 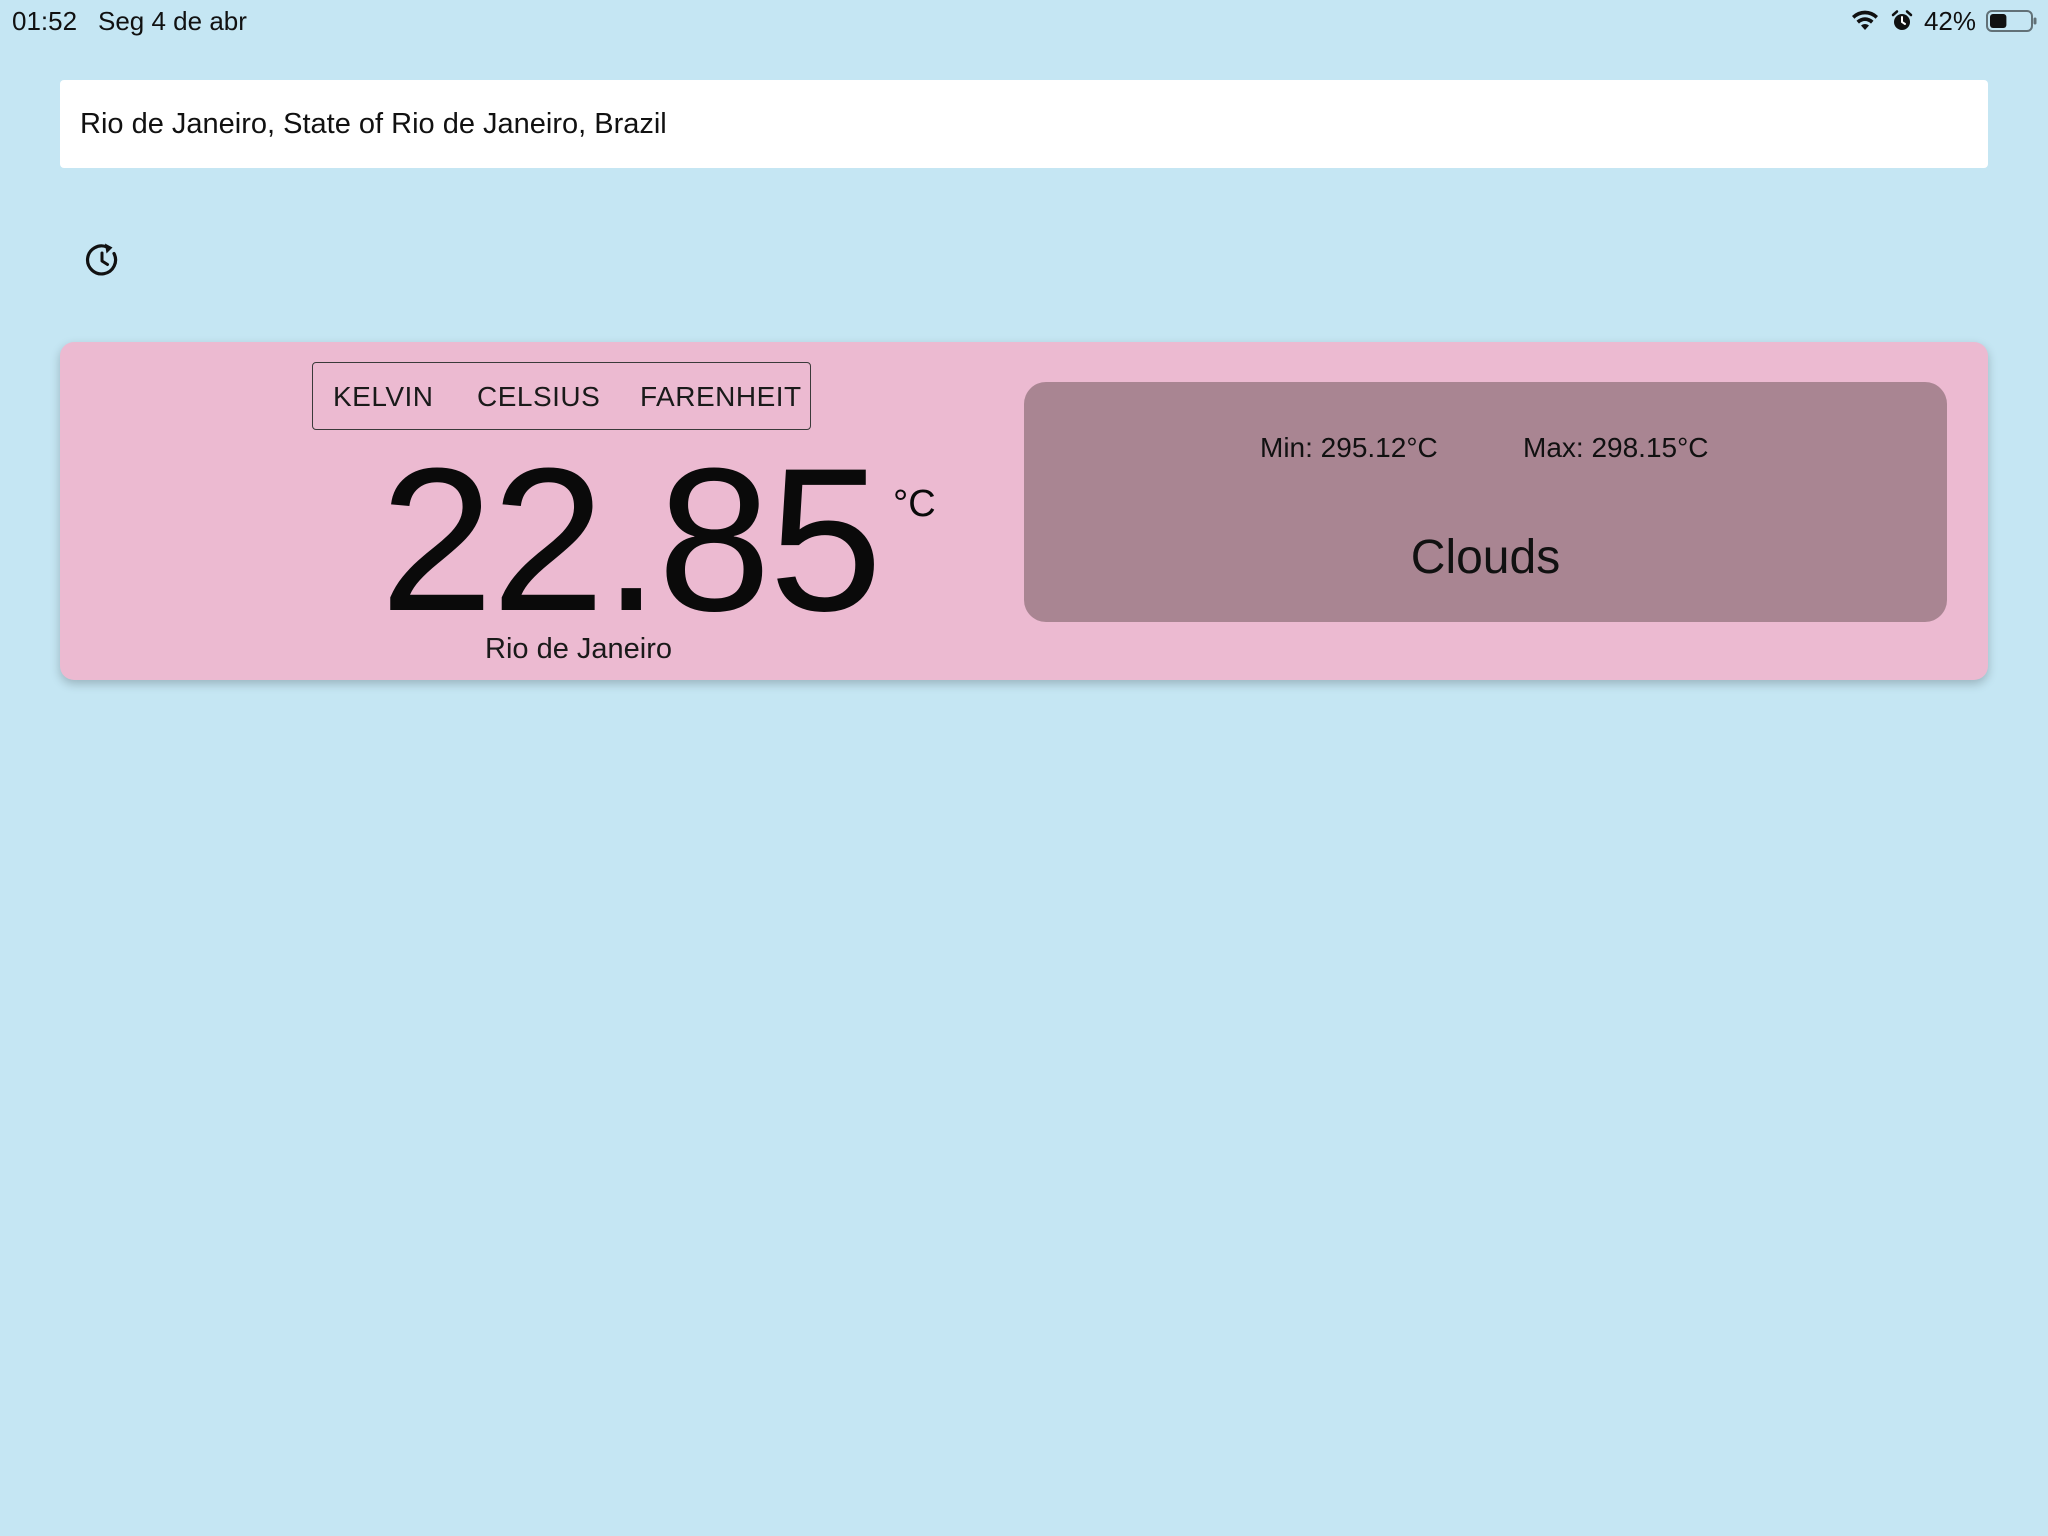 I want to click on location-search-box, so click(x=1024, y=124).